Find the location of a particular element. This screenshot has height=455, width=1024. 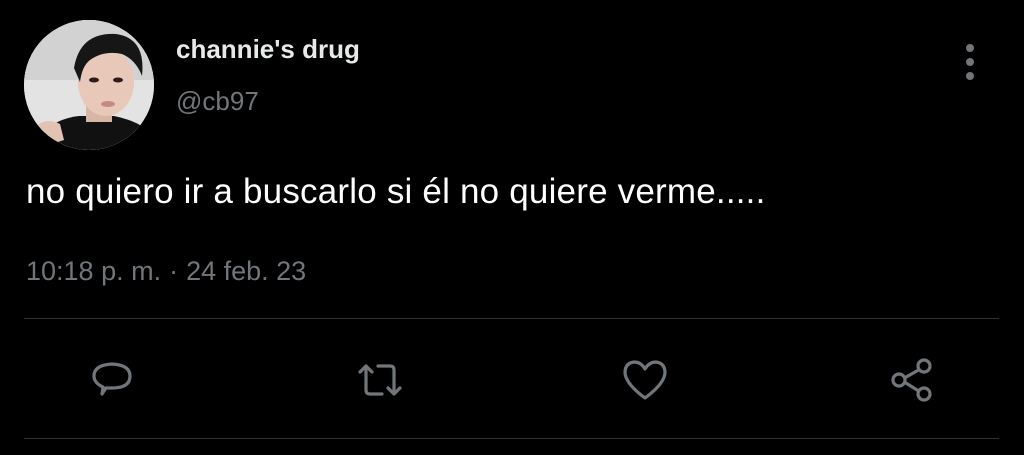

vertical-ellipsis-icon is located at coordinates (970, 62).